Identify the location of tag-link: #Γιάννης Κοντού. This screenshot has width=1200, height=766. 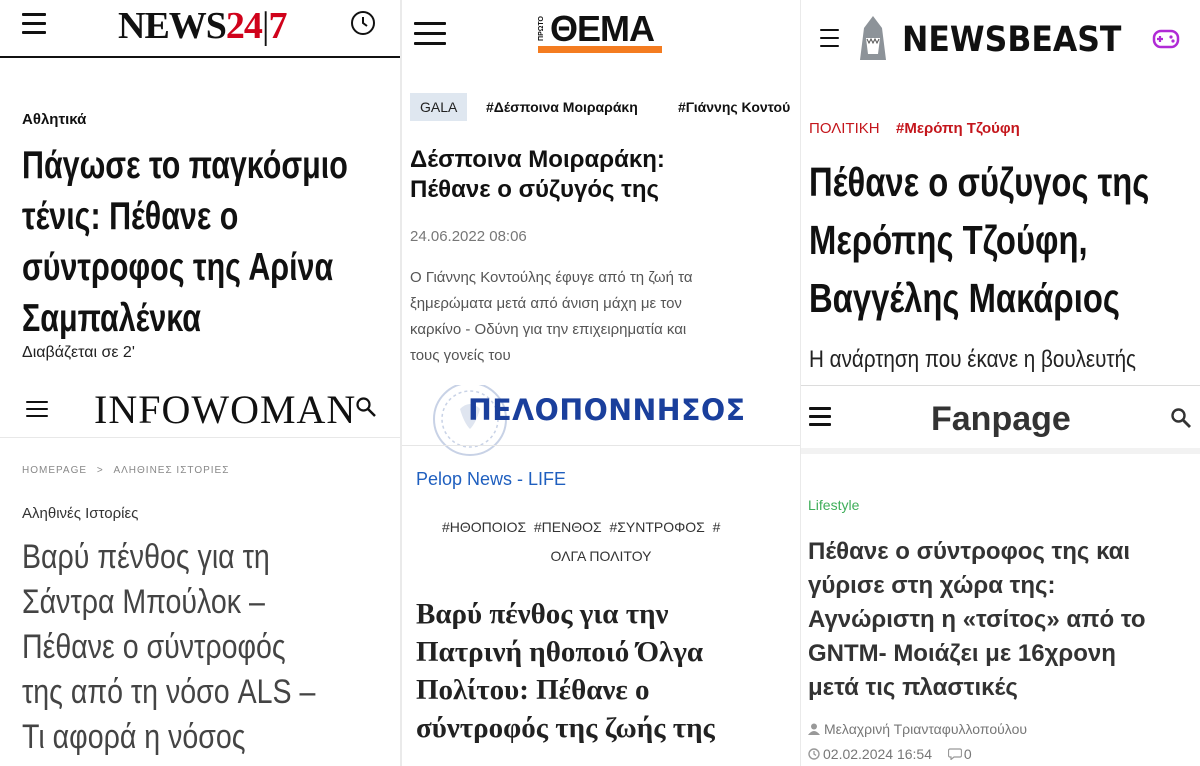
(734, 107).